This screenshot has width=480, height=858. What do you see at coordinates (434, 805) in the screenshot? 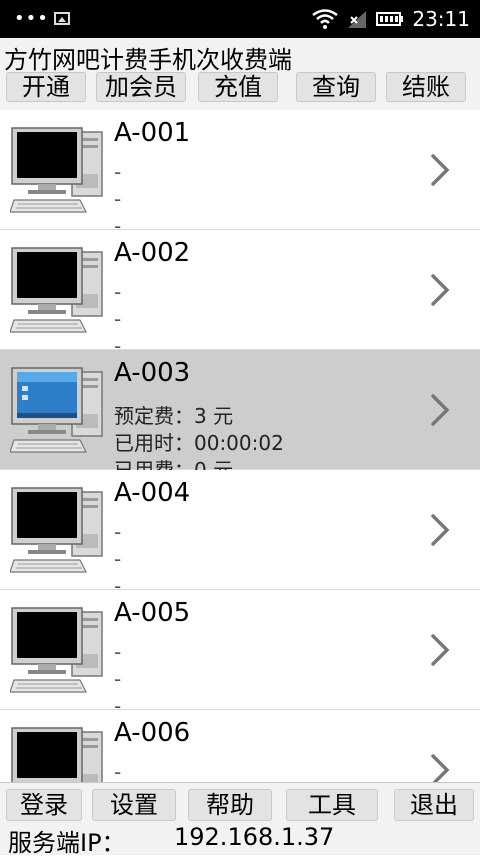
I see `exit-button: 退出` at bounding box center [434, 805].